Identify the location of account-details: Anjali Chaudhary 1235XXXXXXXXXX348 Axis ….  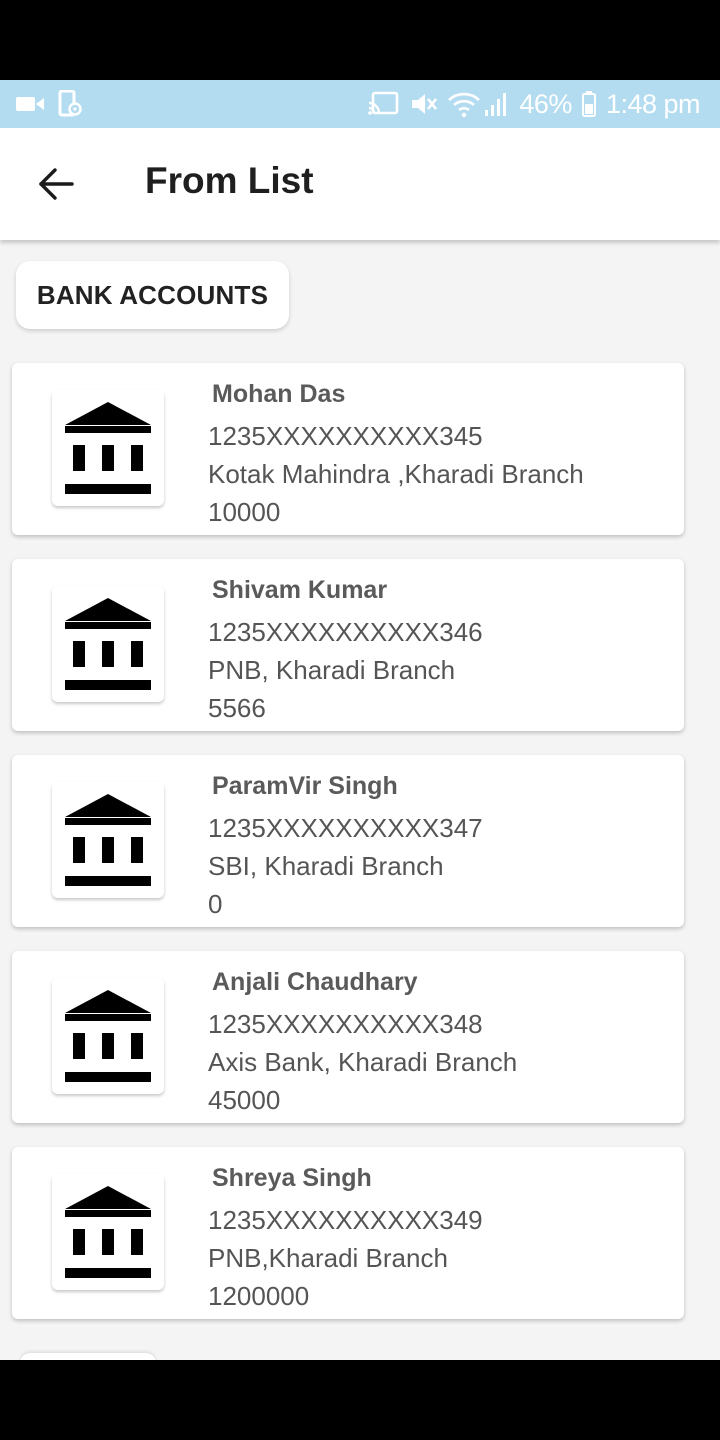
(362, 1042).